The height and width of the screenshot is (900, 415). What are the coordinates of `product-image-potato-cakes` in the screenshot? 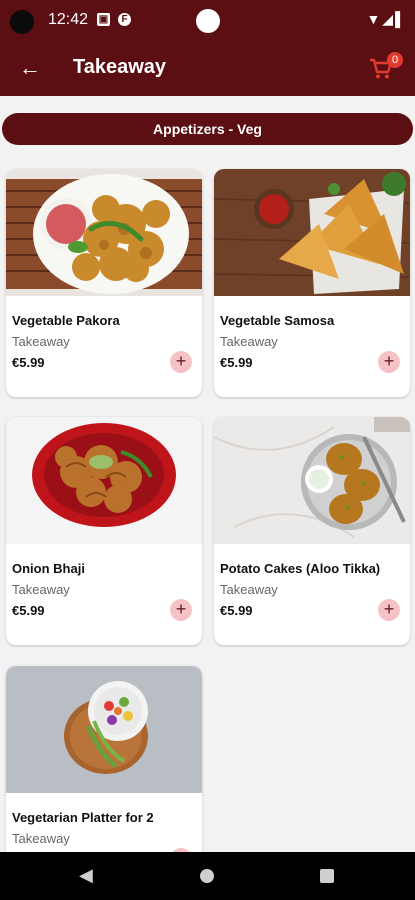 It's located at (312, 480).